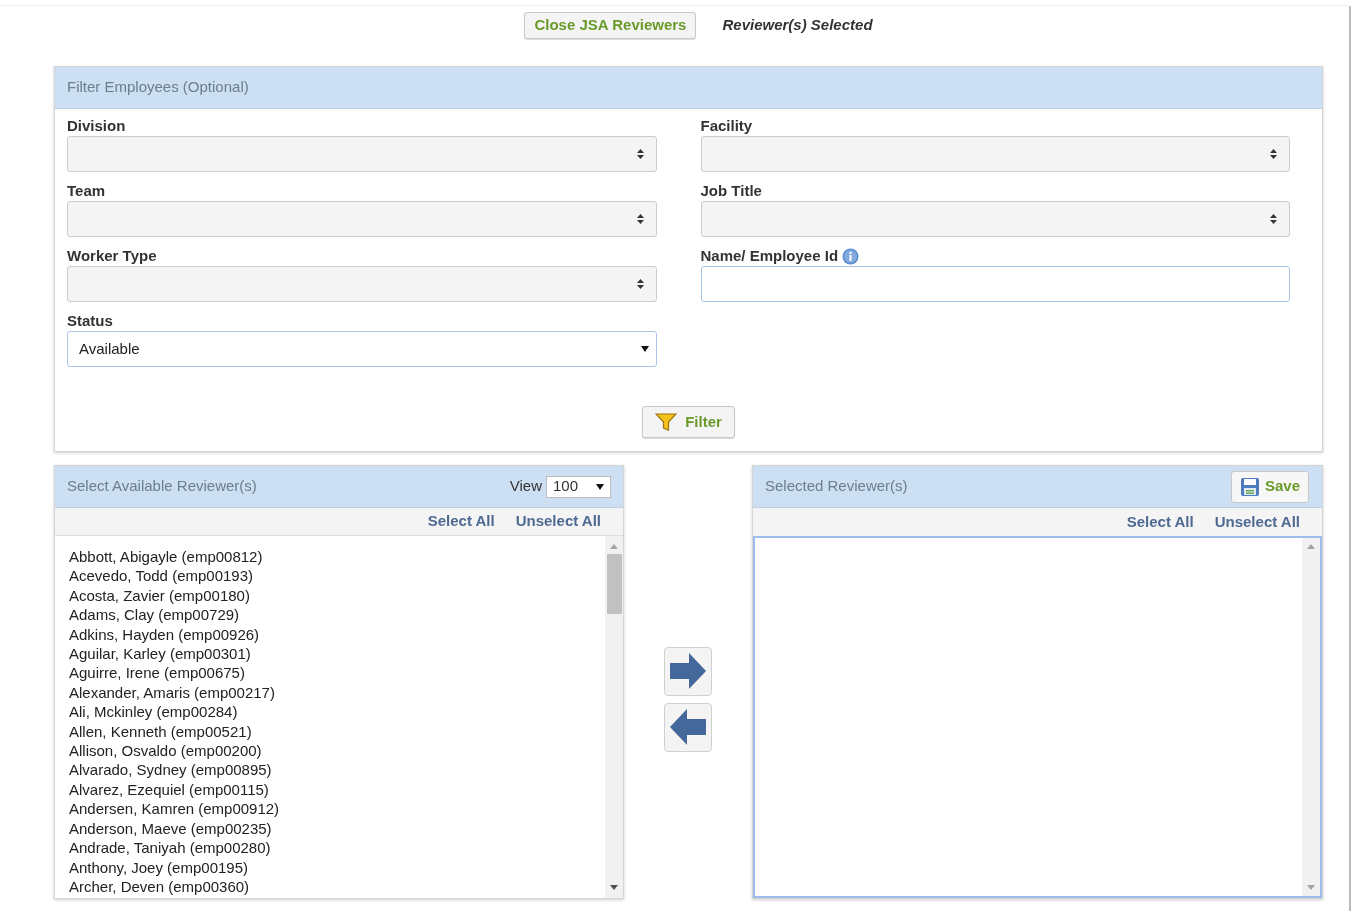 This screenshot has height=911, width=1353. I want to click on panel-title: Select Available Reviewer(s), so click(162, 486).